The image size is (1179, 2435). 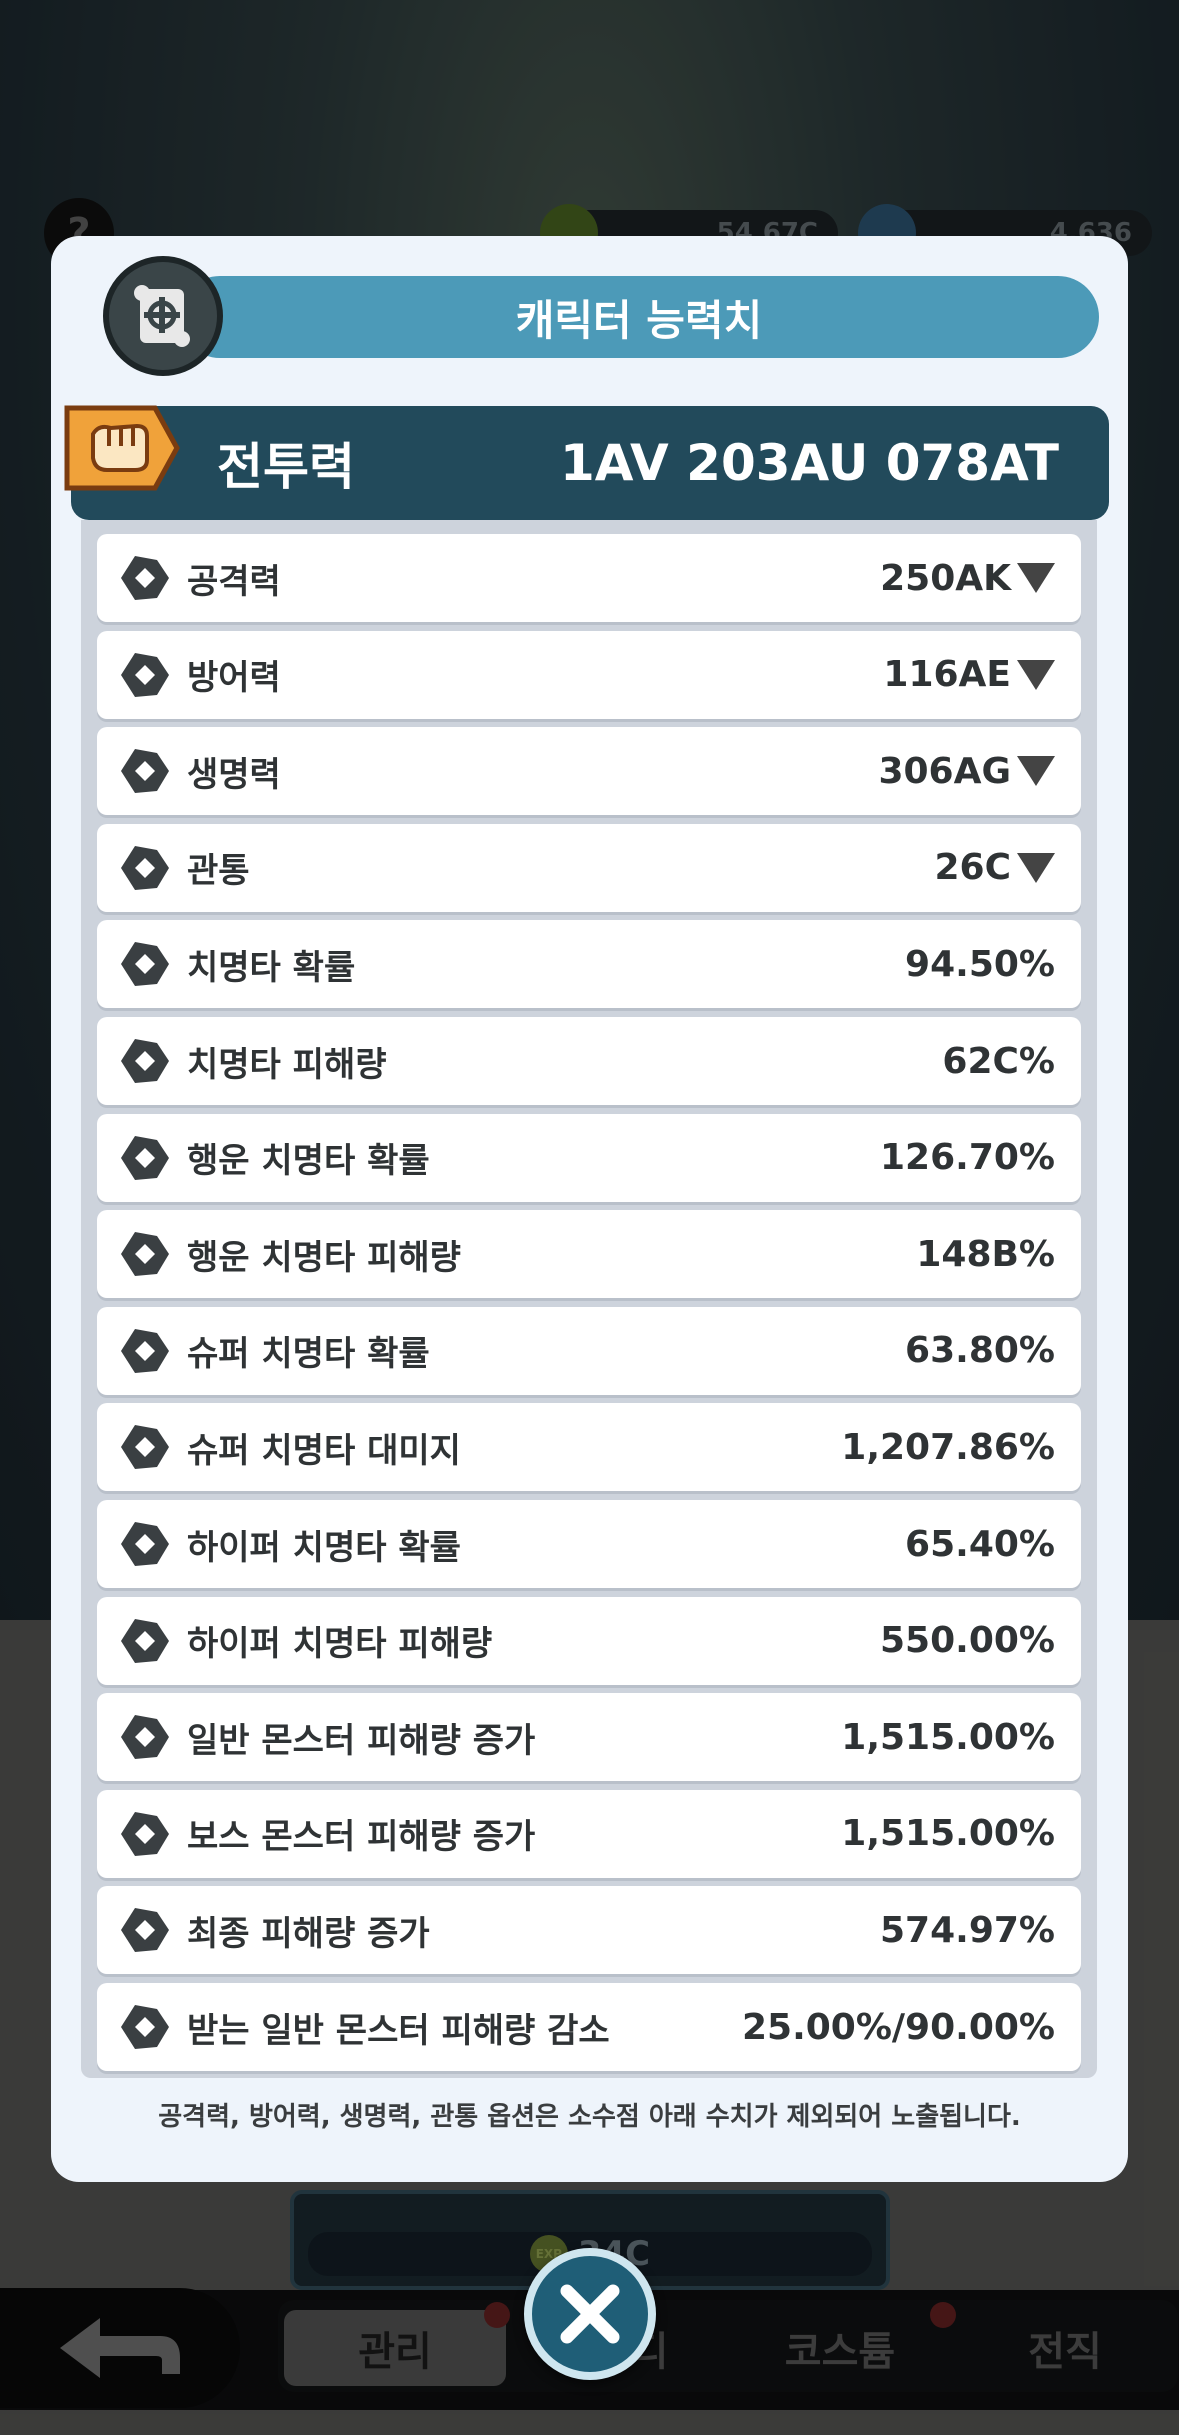 I want to click on stat-value-wrap: 550.00%, so click(x=967, y=1641).